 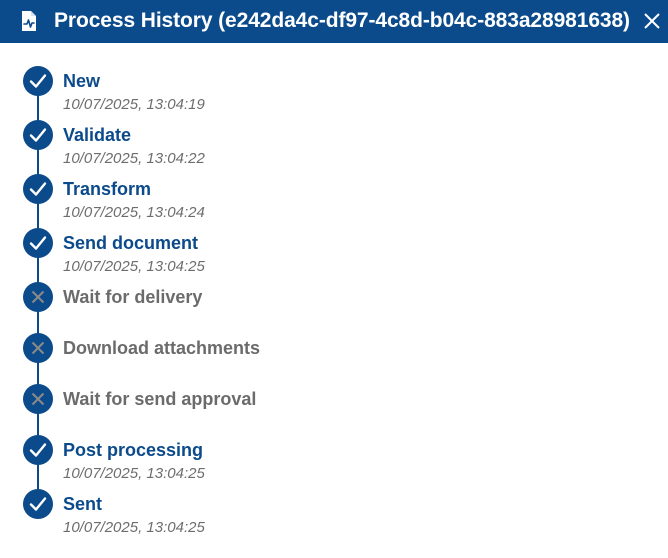 I want to click on step-label: Transform, so click(x=107, y=189).